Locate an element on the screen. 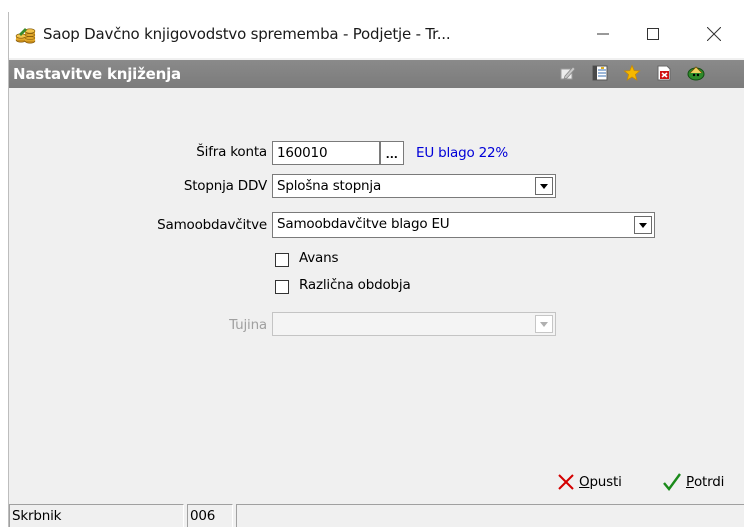 The width and height of the screenshot is (744, 527). exit-icon is located at coordinates (696, 74).